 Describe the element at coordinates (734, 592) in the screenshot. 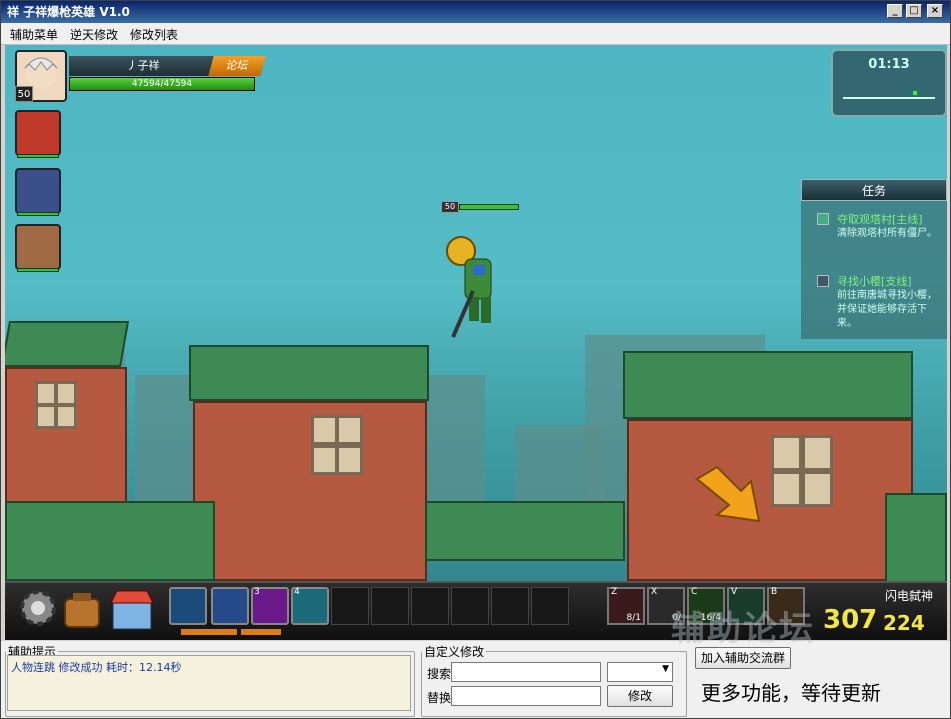

I see `item-key: V` at that location.